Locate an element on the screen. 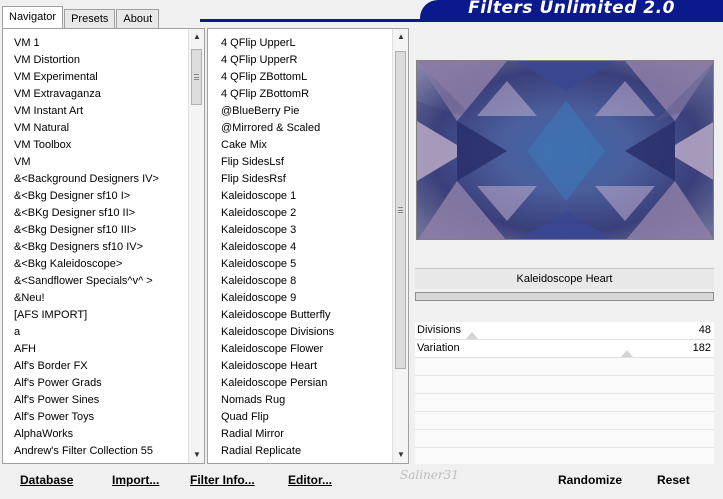 This screenshot has width=723, height=499. reset-button: Reset is located at coordinates (673, 480).